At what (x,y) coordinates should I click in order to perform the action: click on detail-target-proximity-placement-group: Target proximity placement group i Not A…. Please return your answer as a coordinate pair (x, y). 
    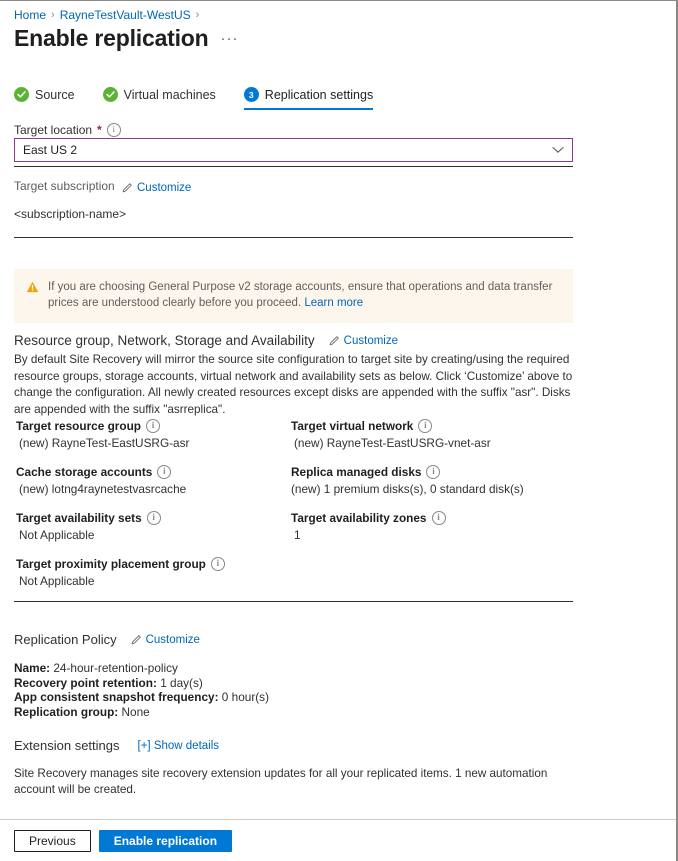
    Looking at the image, I should click on (151, 572).